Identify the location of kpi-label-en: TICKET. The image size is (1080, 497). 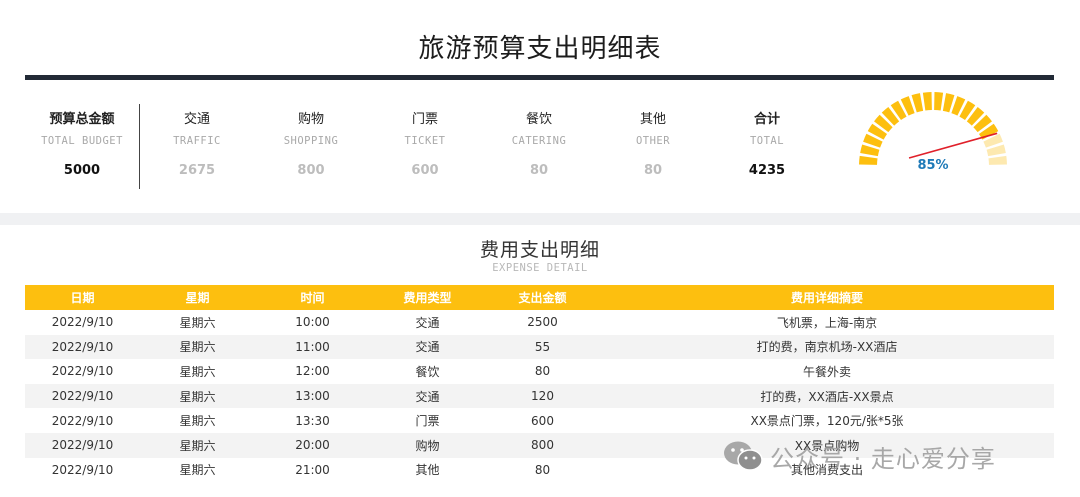
(425, 141).